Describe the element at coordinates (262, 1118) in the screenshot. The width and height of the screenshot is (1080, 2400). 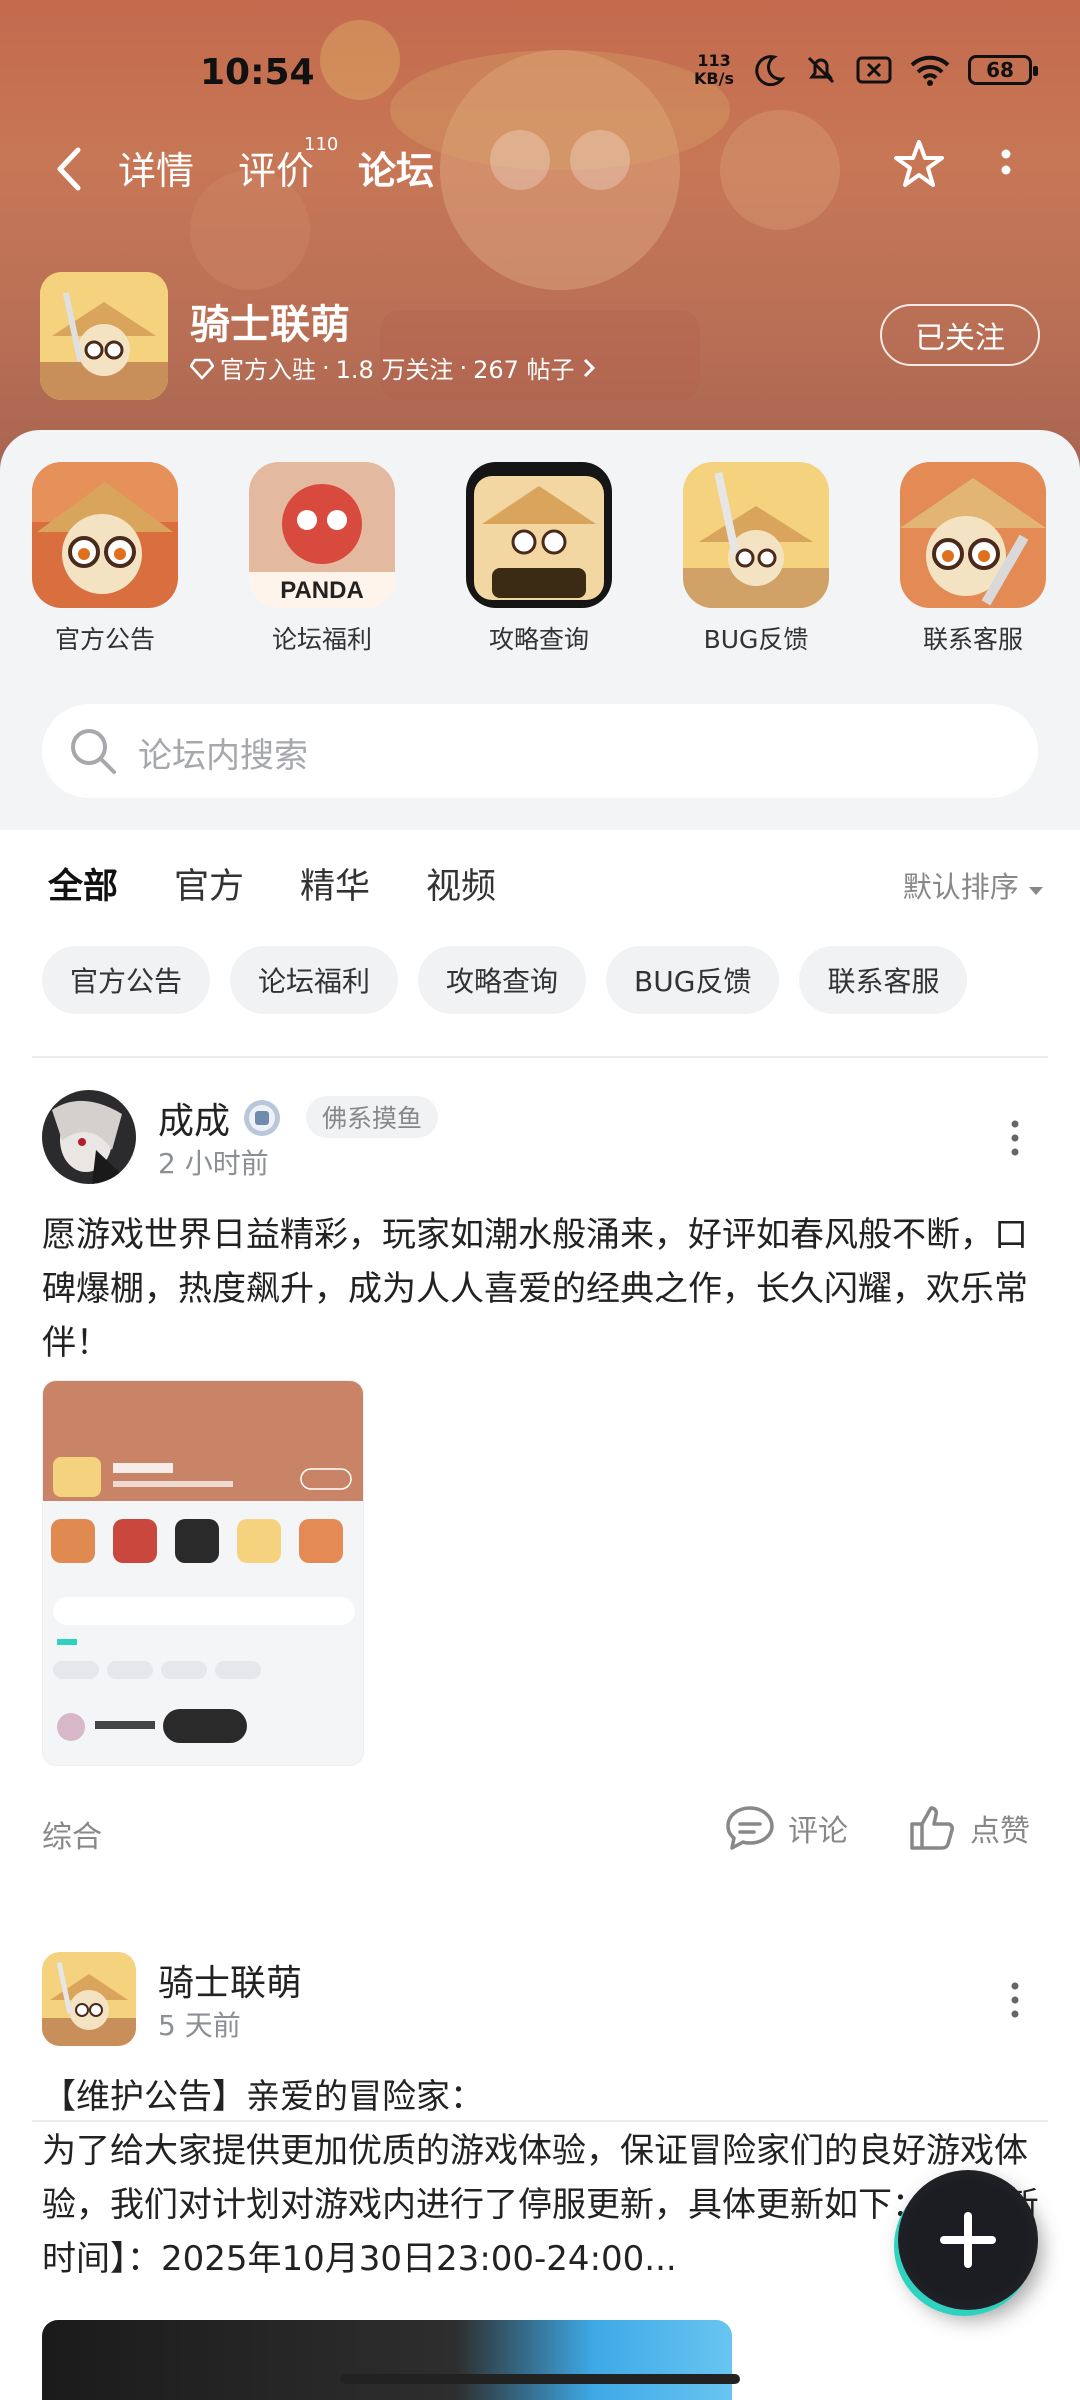
I see `user-level-badge-icon` at that location.